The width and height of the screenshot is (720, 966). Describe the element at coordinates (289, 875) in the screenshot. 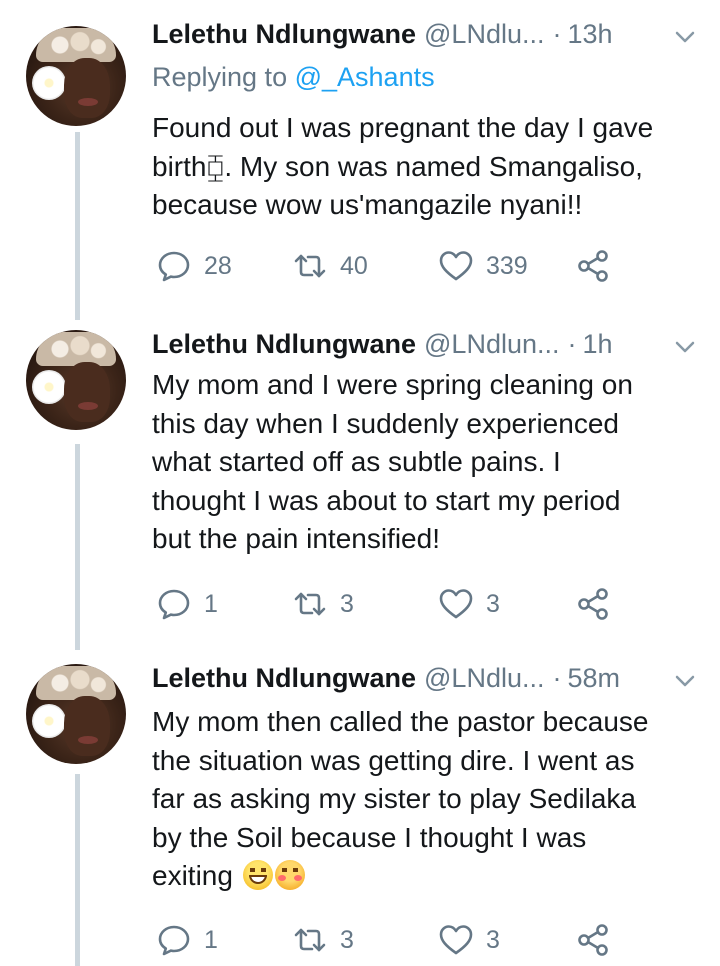

I see `flushed-face-emoji` at that location.